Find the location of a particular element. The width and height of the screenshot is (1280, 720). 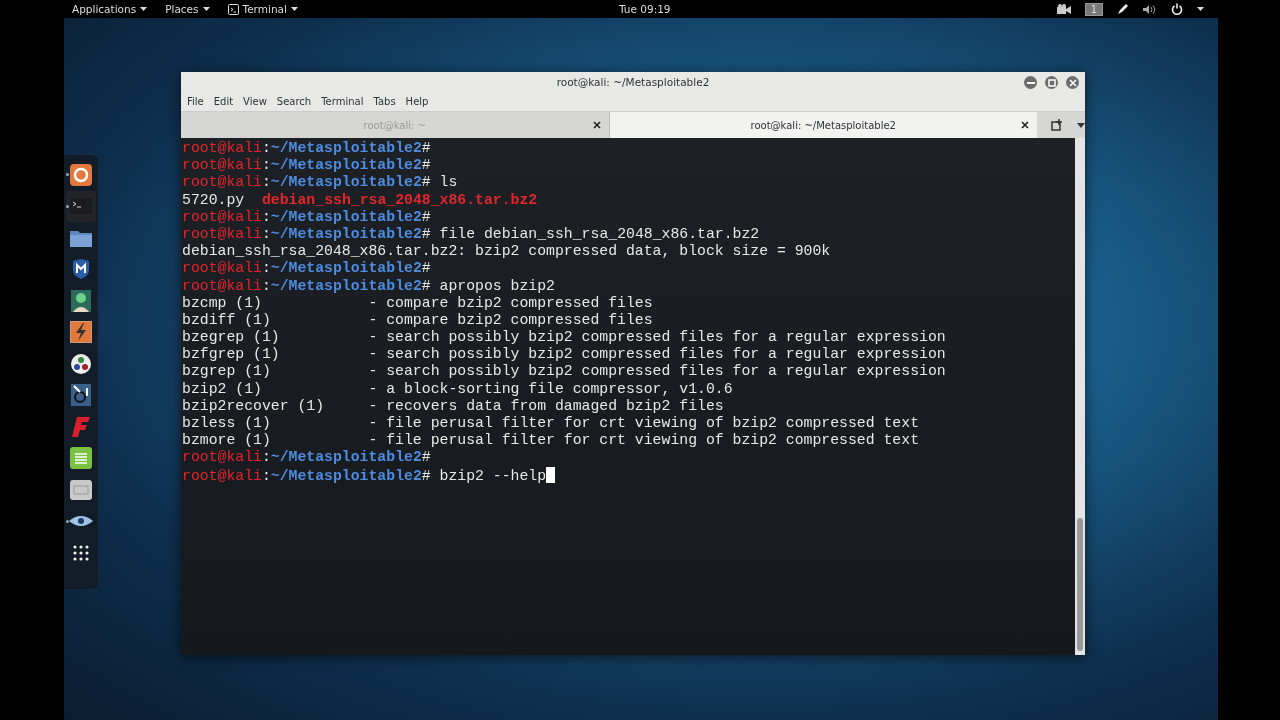

output-line: debian_ssh_rsa_2048_x86.tar.bz2: bzip2 compressed data, block size = 900k is located at coordinates (506, 251).